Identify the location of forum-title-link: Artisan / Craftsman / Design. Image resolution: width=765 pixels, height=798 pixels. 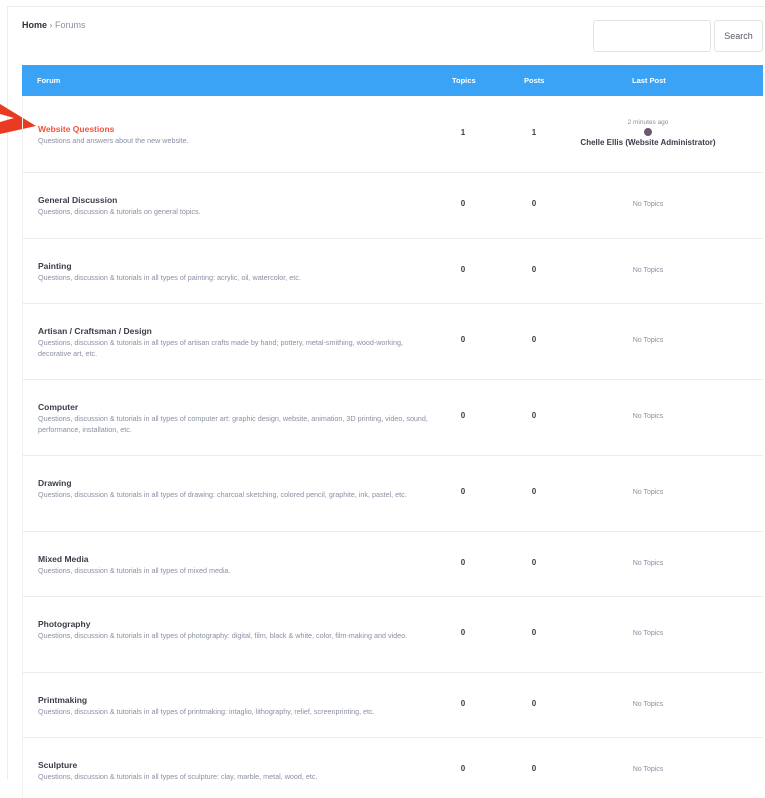
(95, 331).